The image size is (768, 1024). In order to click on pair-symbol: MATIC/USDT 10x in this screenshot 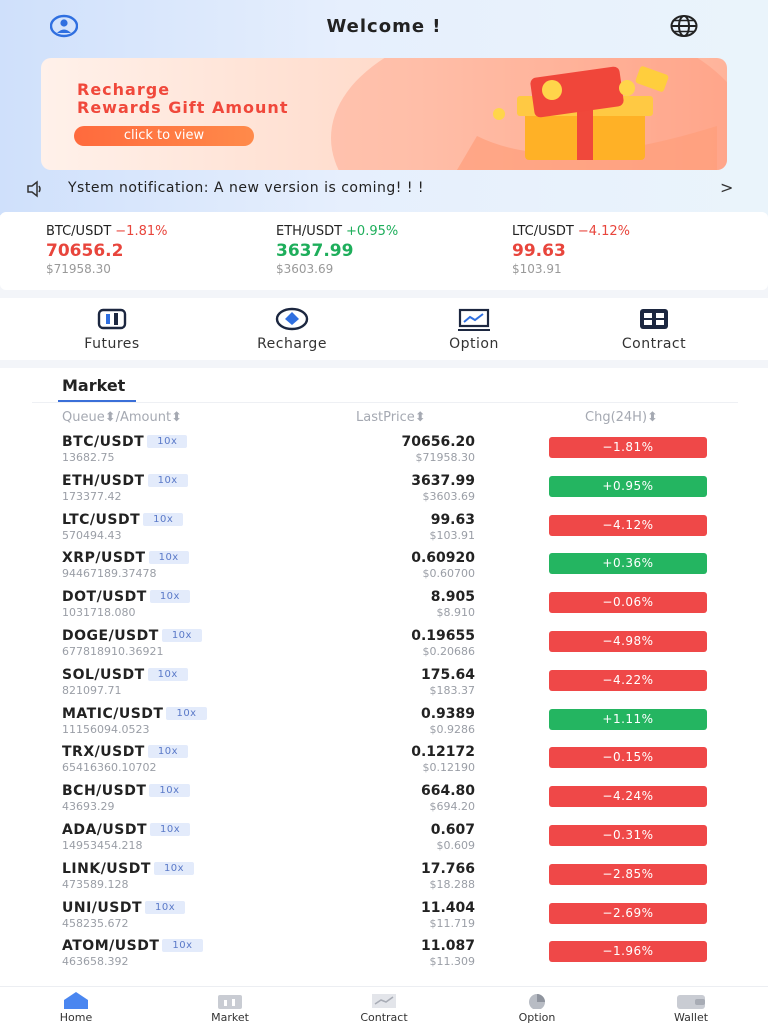, I will do `click(134, 714)`.